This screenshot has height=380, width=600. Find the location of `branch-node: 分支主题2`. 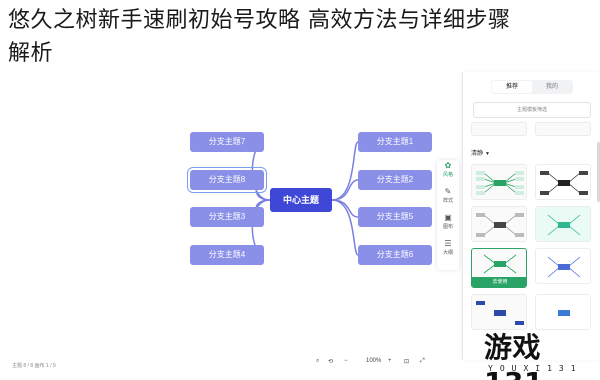

branch-node: 分支主题2 is located at coordinates (395, 180).